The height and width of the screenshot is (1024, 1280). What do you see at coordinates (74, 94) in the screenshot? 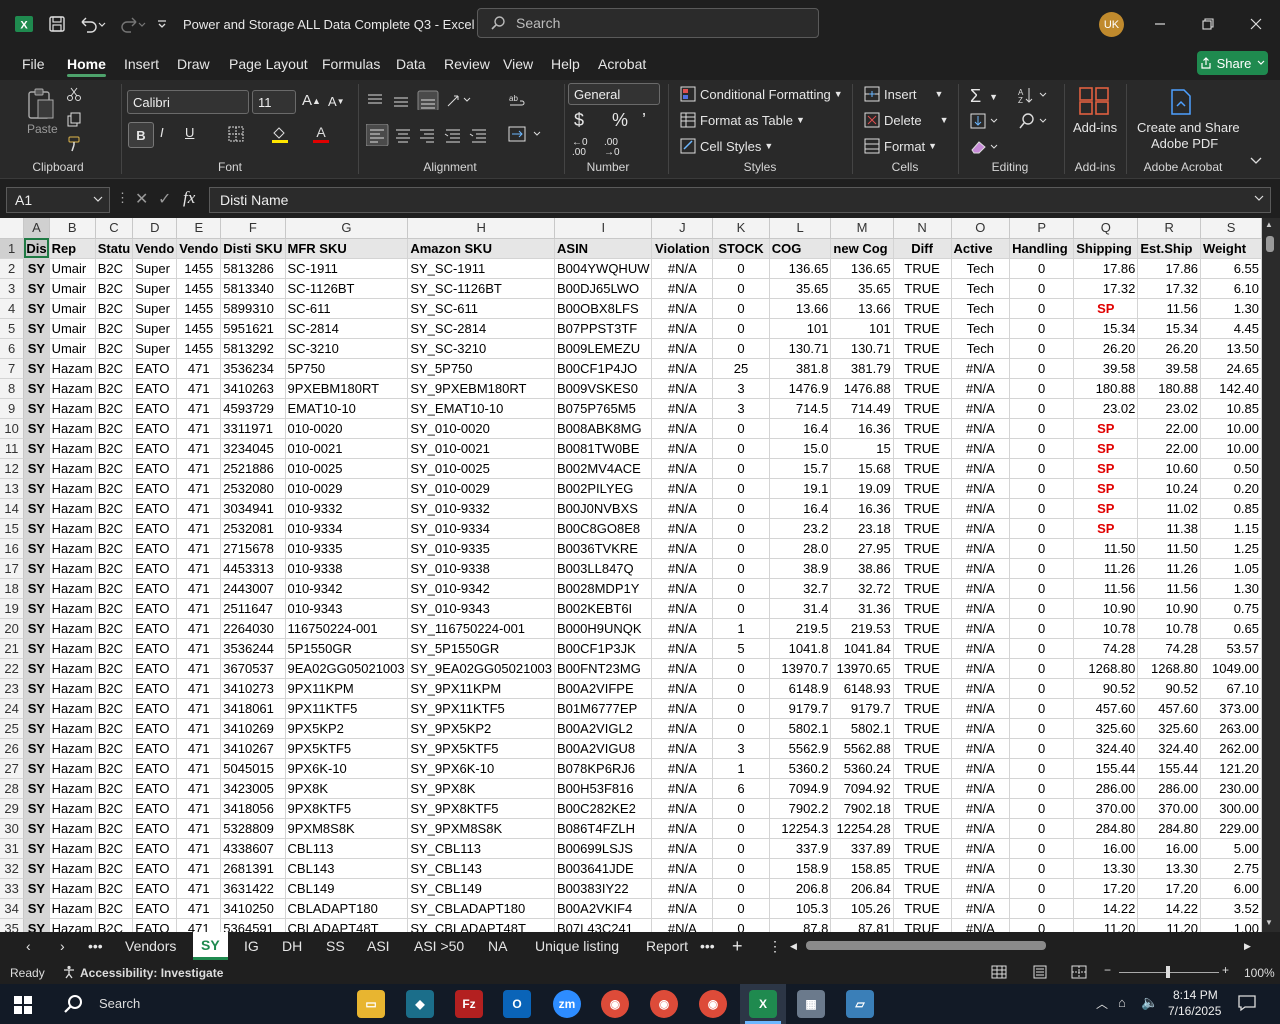
I see `cut-icon` at bounding box center [74, 94].